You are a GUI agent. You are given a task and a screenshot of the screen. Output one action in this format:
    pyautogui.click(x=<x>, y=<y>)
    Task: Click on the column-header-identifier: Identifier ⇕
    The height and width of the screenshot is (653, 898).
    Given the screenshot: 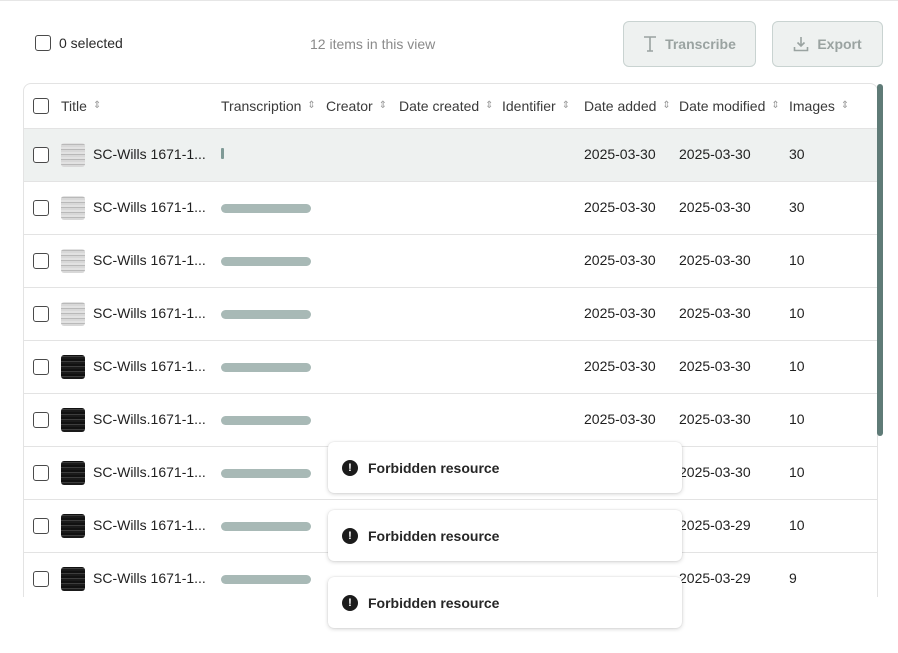 What is the action you would take?
    pyautogui.click(x=536, y=106)
    